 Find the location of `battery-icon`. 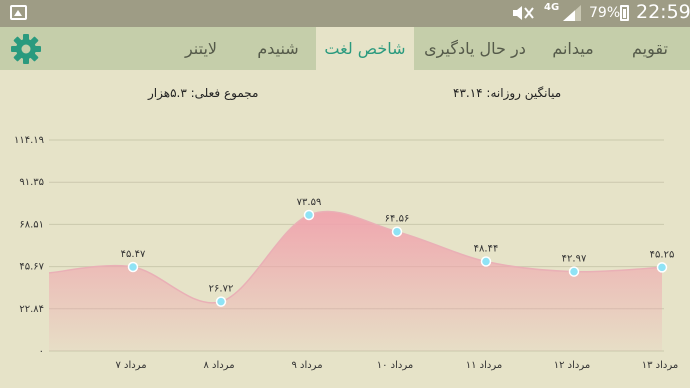

battery-icon is located at coordinates (624, 13).